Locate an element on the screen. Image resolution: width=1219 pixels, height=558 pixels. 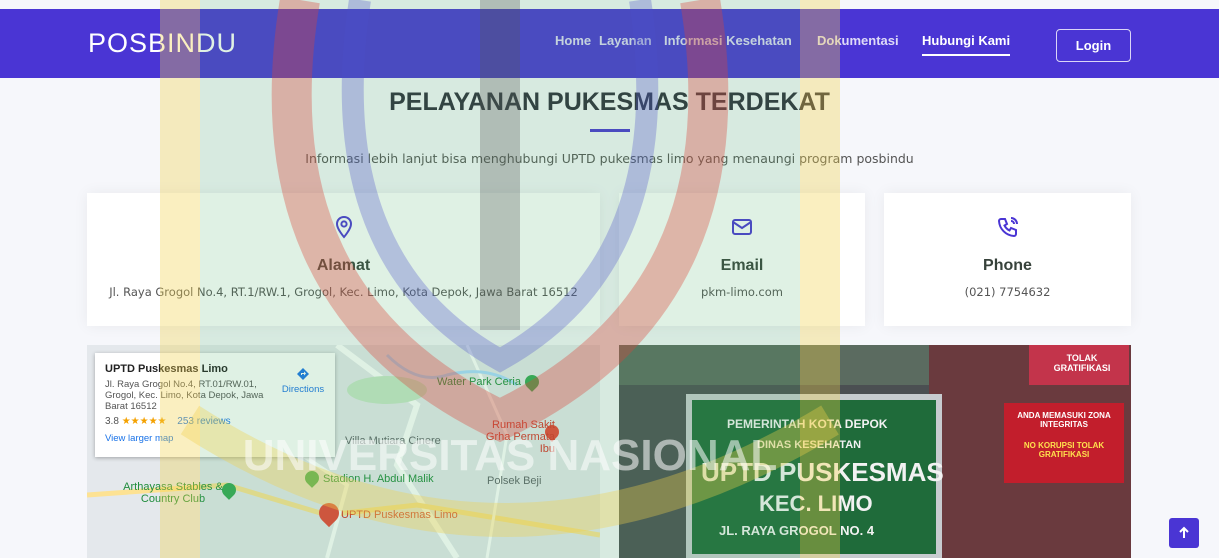
sign-line-3: UPTD PUSKESMAS is located at coordinates (822, 472).